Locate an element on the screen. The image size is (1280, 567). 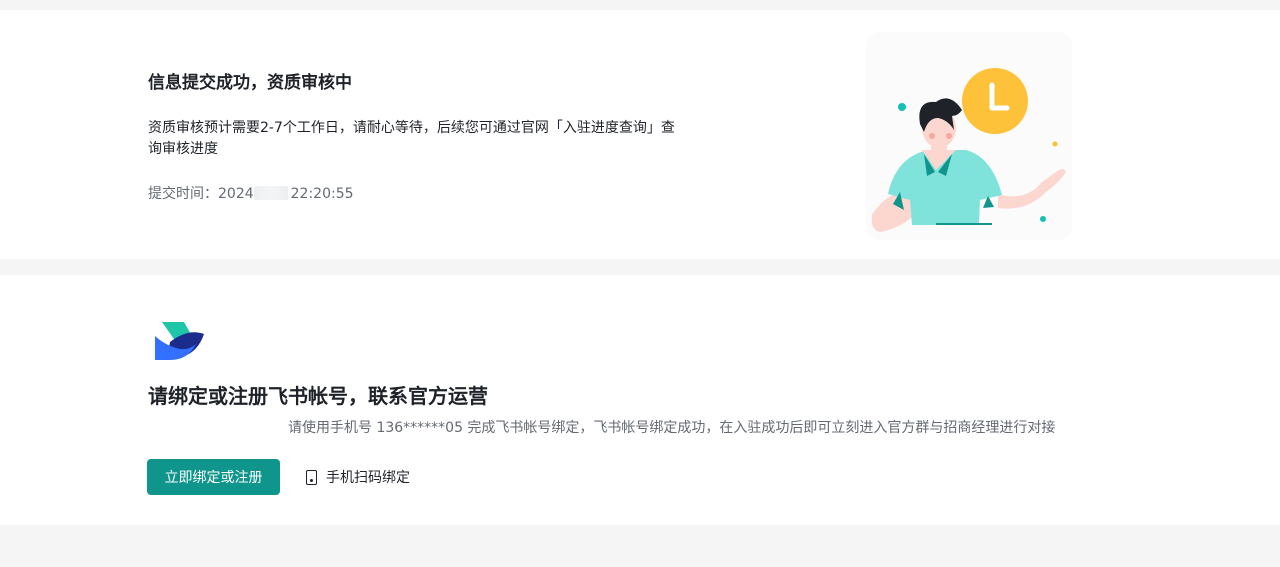
submit-time-clock: 22:20:55 is located at coordinates (322, 194).